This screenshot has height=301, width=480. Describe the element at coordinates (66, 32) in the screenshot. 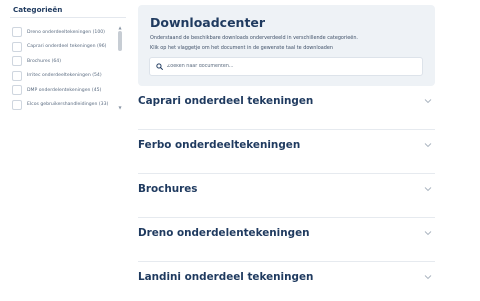

I see `category-label: Dreno onderdeeltekeningen (100)` at that location.